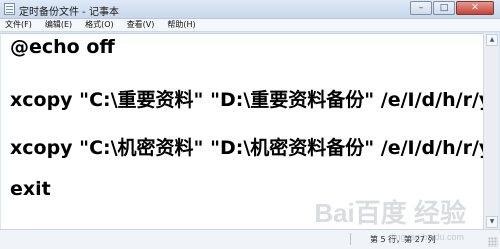  What do you see at coordinates (251, 148) in the screenshot?
I see `editor-line: xcopy "C:\机密资料" "D:\机密资料备份" /e/I/d/h/r/y` at bounding box center [251, 148].